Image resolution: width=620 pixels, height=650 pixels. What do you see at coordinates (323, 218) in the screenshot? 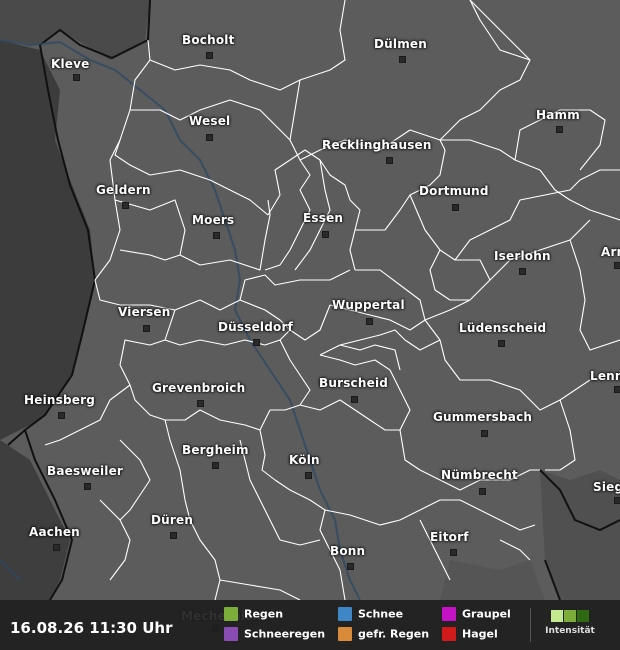
I see `city-label: Essen` at bounding box center [323, 218].